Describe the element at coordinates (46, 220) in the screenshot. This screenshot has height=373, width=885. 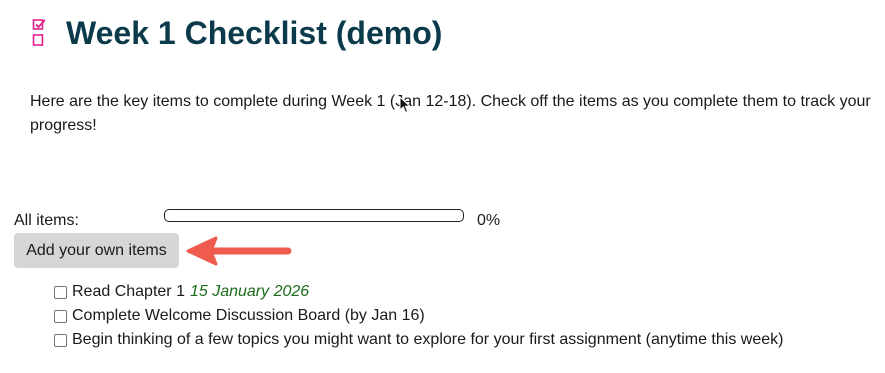
I see `progress-label: All items:` at that location.